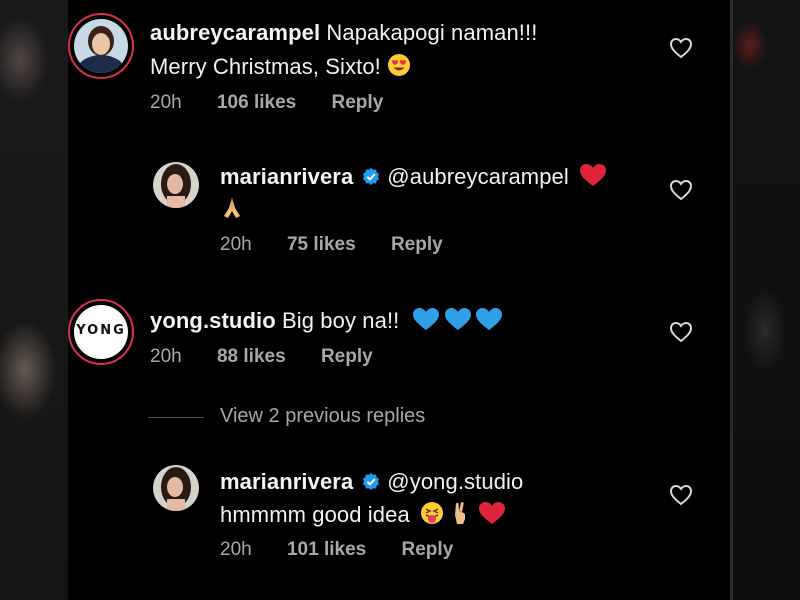 The width and height of the screenshot is (800, 600). Describe the element at coordinates (461, 516) in the screenshot. I see `crossed-fingers-emoji` at that location.